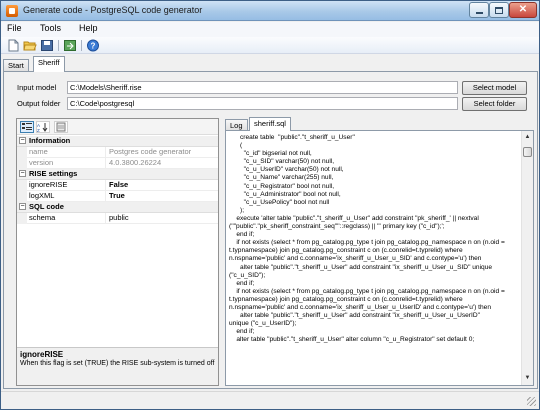 The width and height of the screenshot is (540, 410). I want to click on menu-help: Help, so click(88, 28).